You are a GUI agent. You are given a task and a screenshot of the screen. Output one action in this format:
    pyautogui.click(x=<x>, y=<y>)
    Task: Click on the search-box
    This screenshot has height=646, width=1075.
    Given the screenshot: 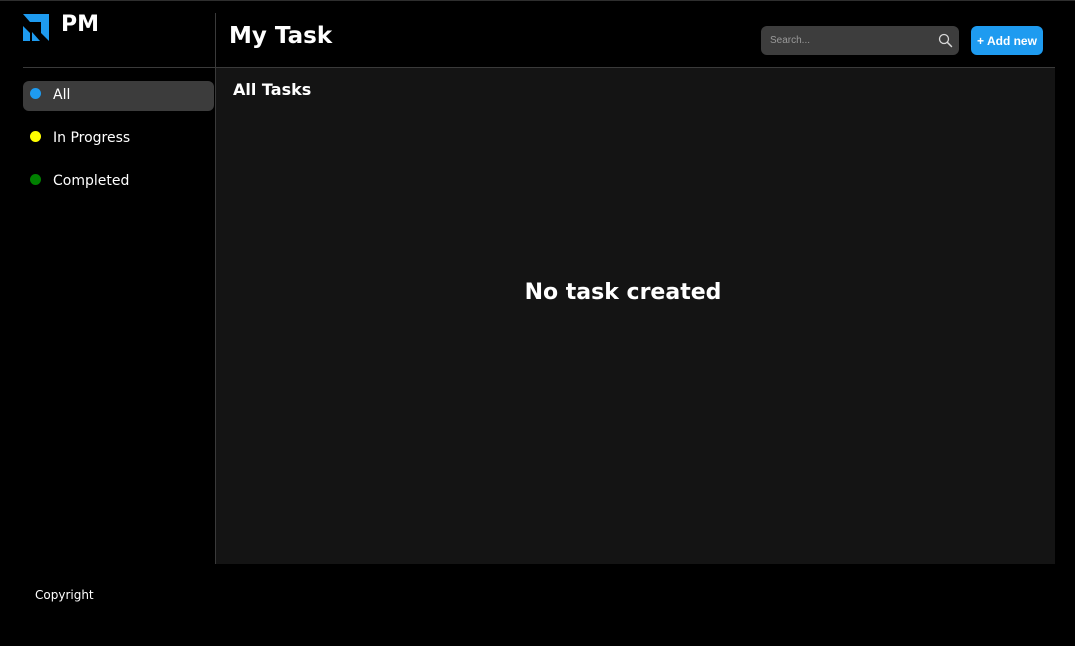 What is the action you would take?
    pyautogui.click(x=860, y=40)
    